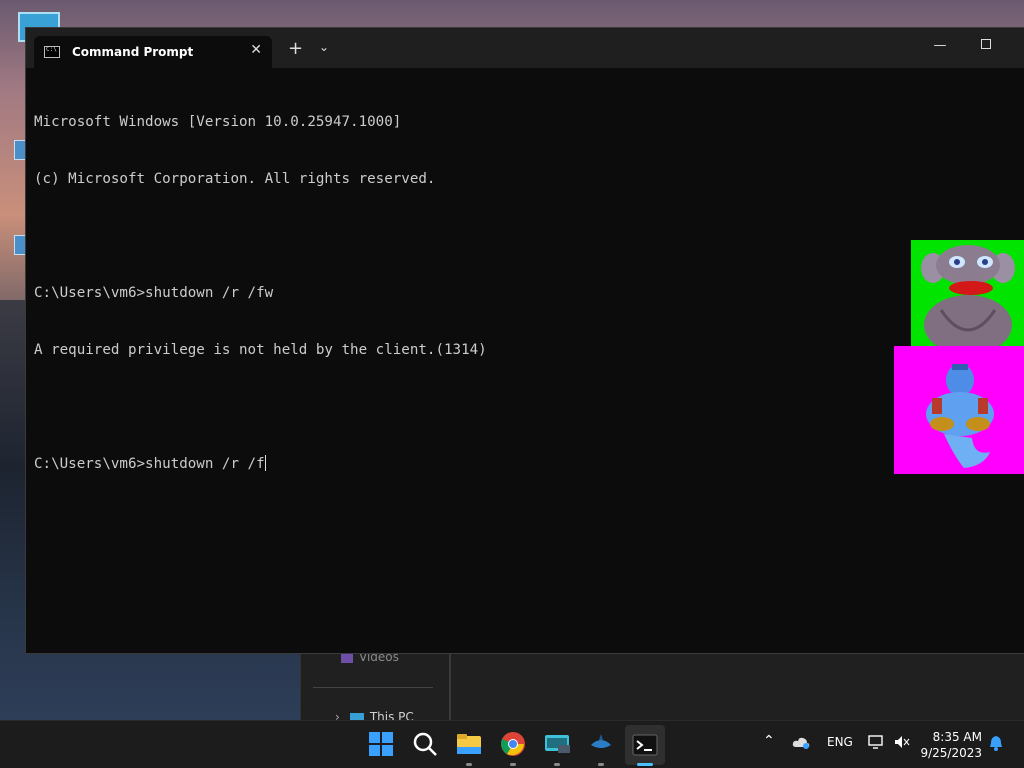 The width and height of the screenshot is (1024, 768). Describe the element at coordinates (769, 741) in the screenshot. I see `chevron-up-icon: ⌃` at that location.